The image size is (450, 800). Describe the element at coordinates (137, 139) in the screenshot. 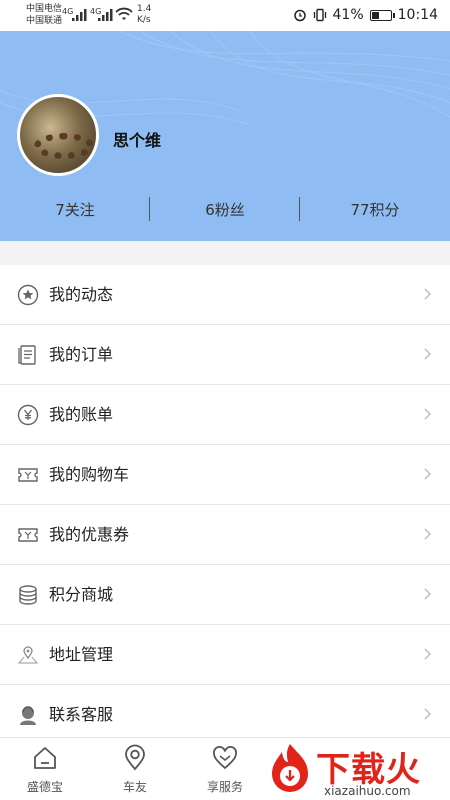

I see `username: 思个维` at that location.